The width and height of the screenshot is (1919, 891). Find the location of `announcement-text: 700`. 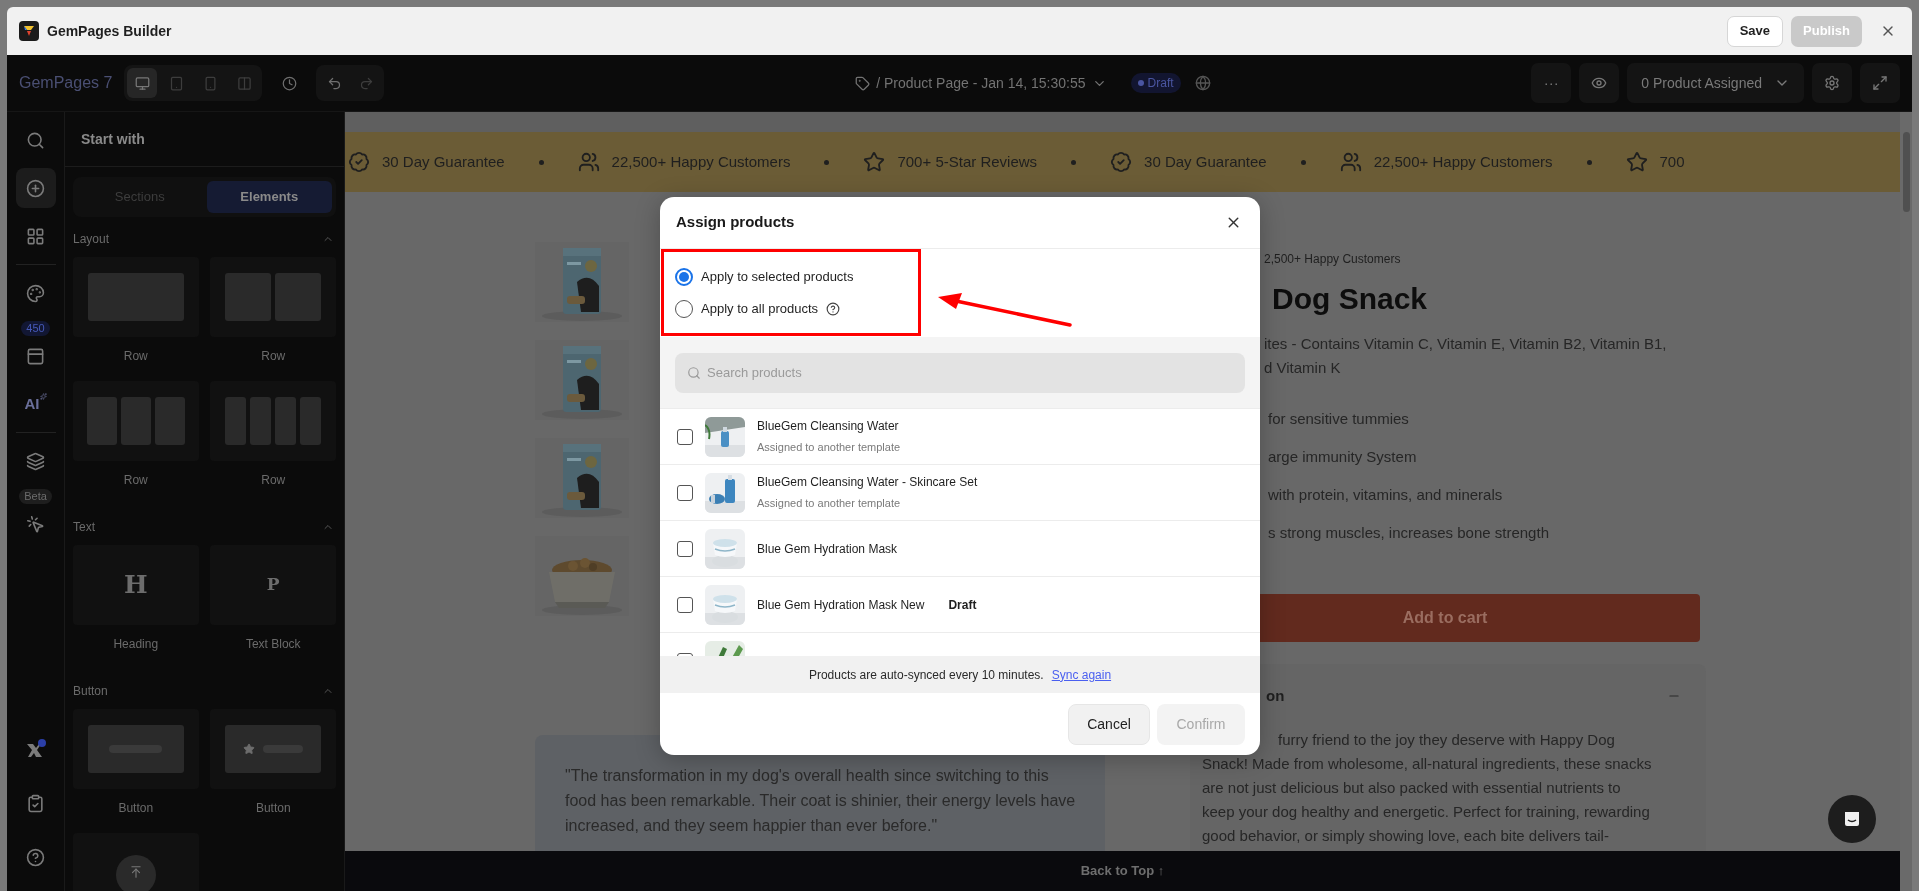

announcement-text: 700 is located at coordinates (1672, 161).